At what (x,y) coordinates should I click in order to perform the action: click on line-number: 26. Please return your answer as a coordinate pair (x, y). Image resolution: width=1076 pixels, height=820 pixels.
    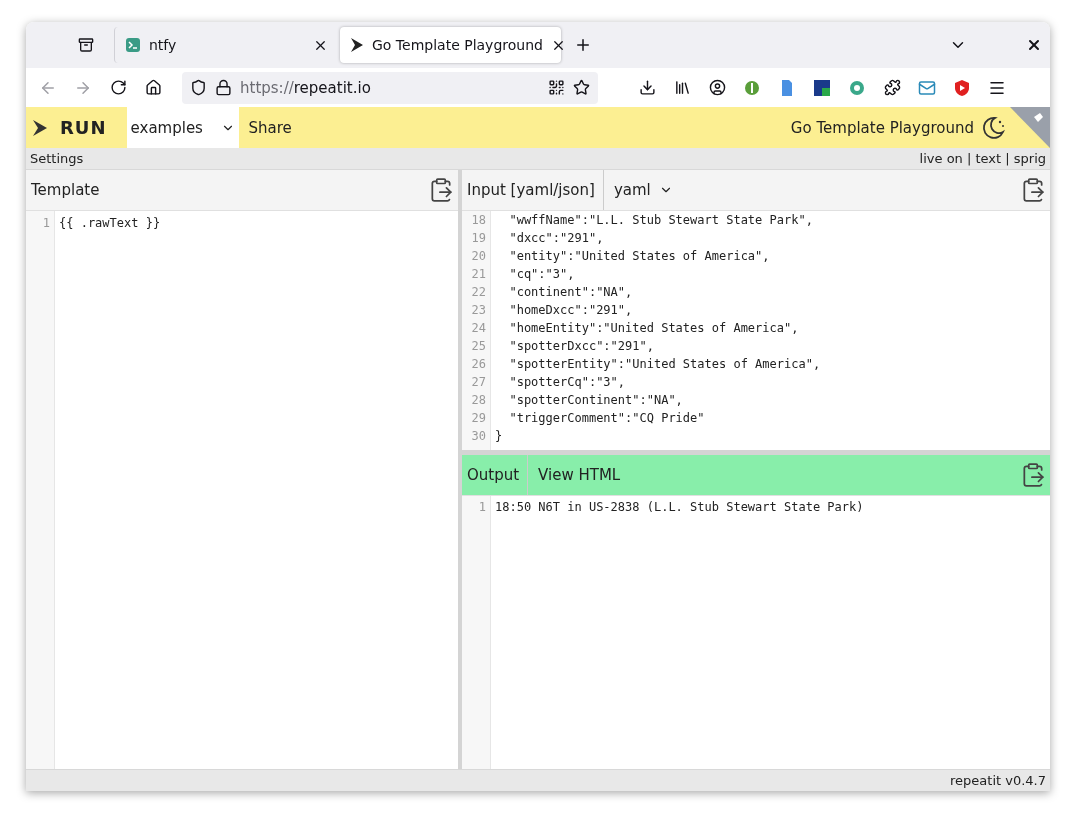
    Looking at the image, I should click on (478, 365).